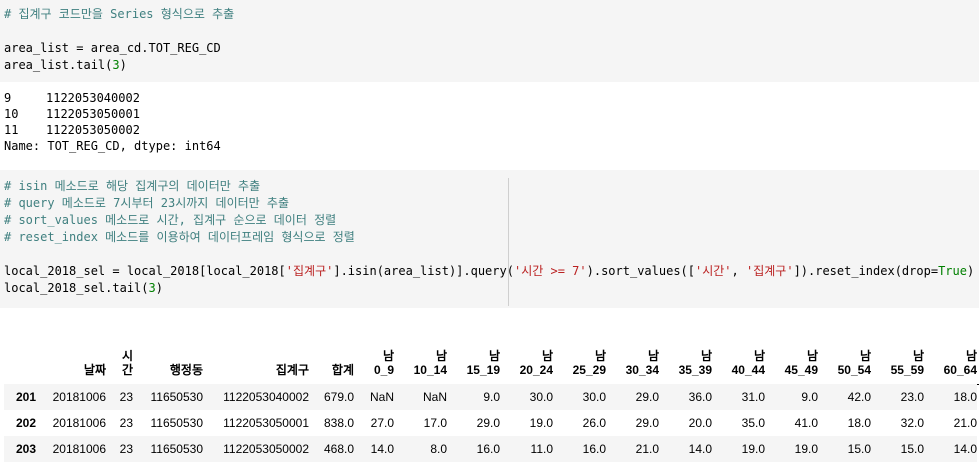  I want to click on row-index: 203, so click(25, 449).